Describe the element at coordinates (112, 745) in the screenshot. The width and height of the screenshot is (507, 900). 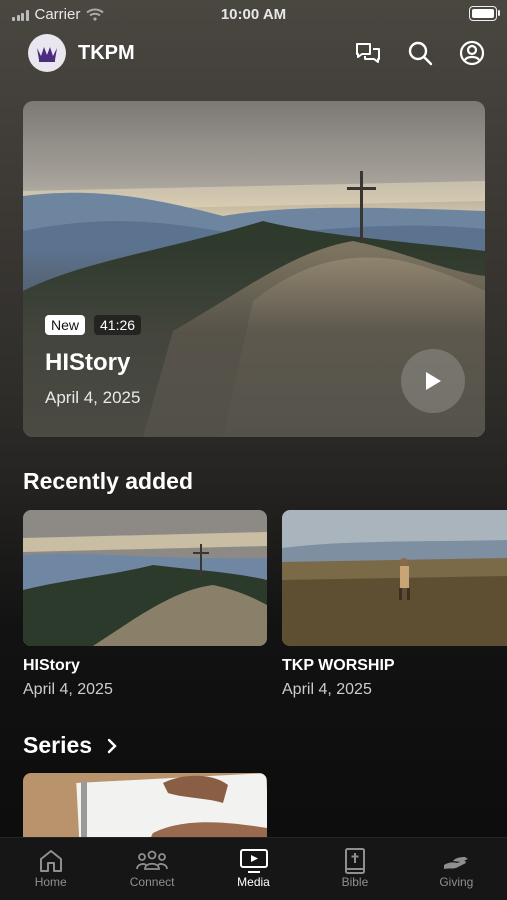
I see `chevron-right-icon` at that location.